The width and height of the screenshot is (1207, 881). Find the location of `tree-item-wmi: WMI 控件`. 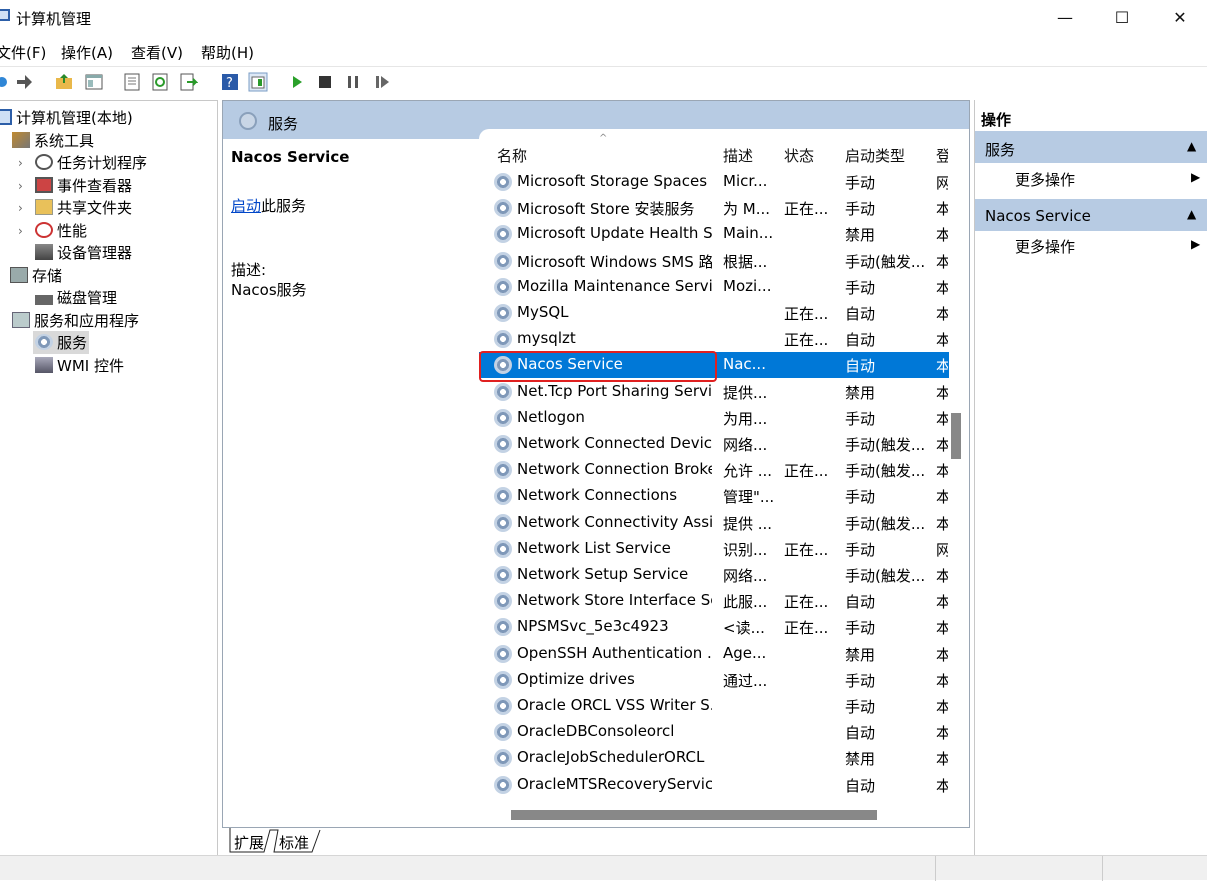

tree-item-wmi: WMI 控件 is located at coordinates (79, 365).